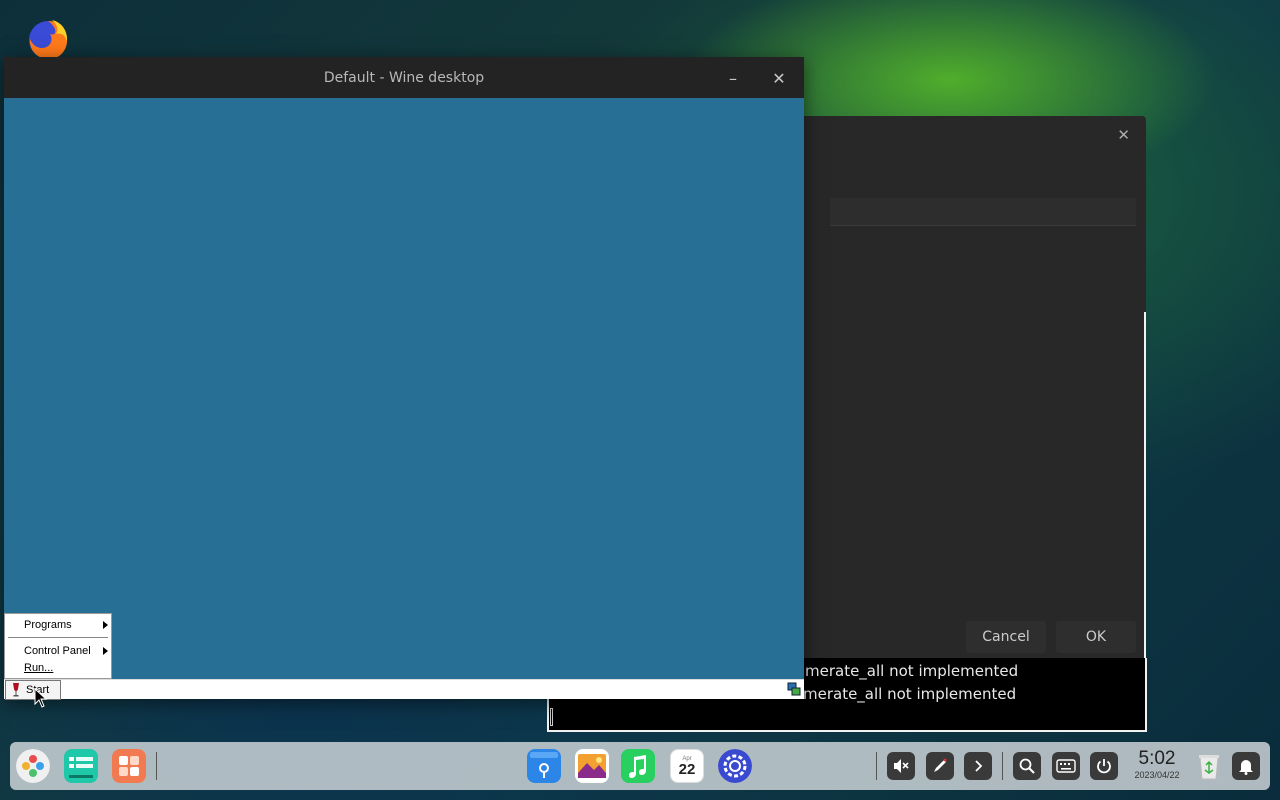  I want to click on clock: 5:02 2023/04/22, so click(1157, 764).